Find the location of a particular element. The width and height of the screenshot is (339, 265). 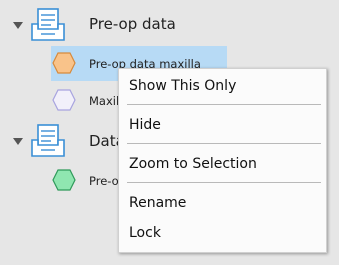

tree-item-label: Maxil is located at coordinates (104, 101).